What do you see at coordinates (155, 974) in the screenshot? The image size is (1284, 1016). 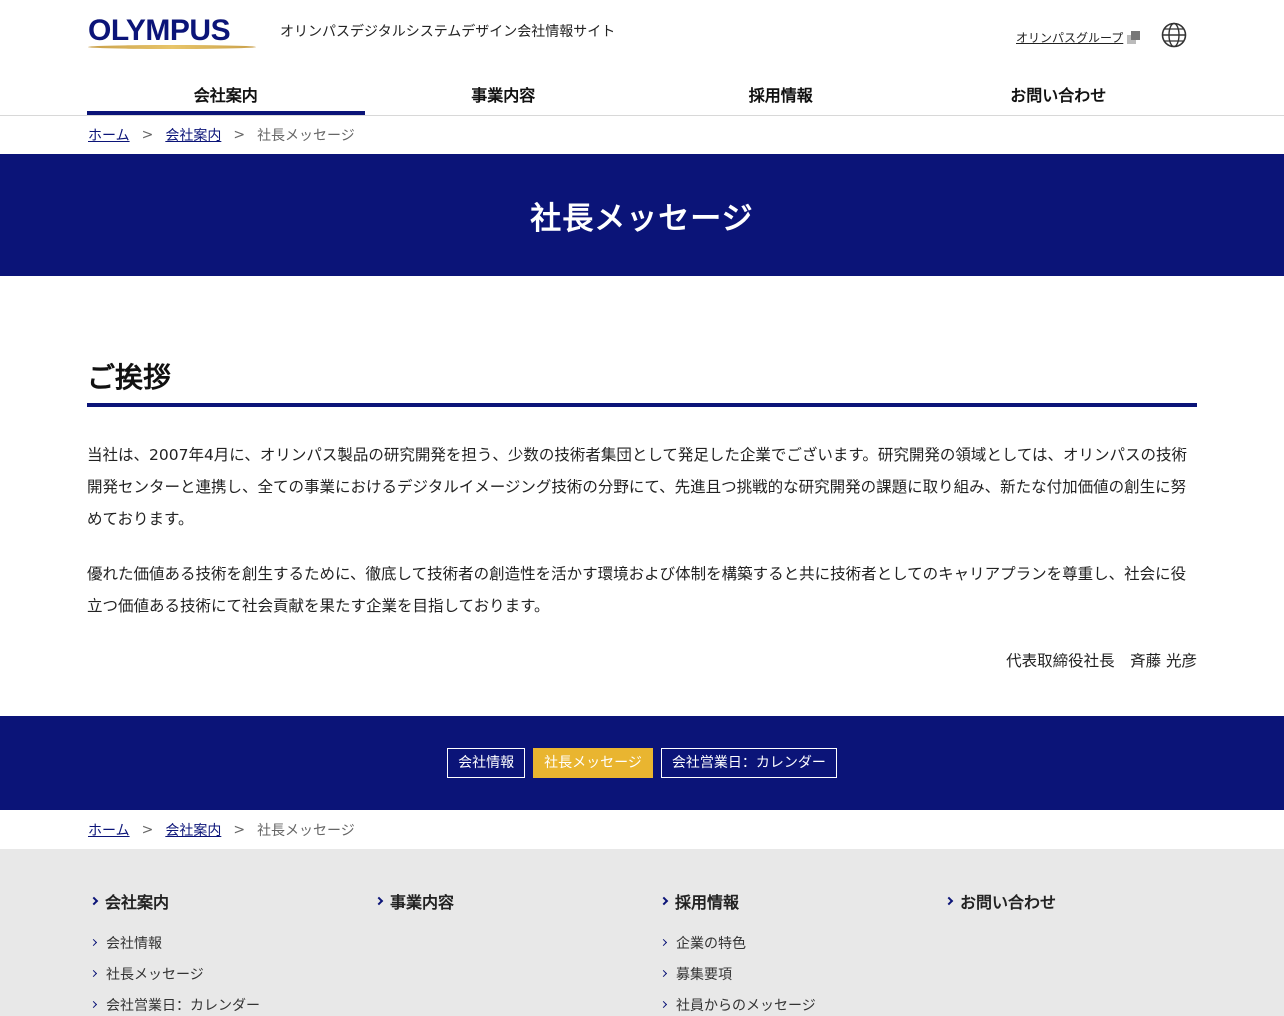 I see `footer-link-label: 社長メッセージ` at bounding box center [155, 974].